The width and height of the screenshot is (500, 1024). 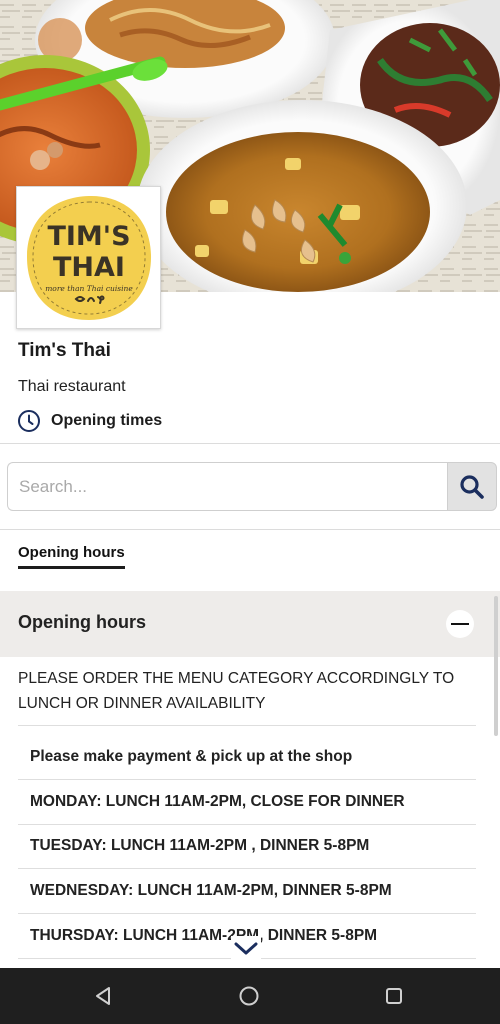 I want to click on tab-label: Opening hours, so click(x=71, y=552).